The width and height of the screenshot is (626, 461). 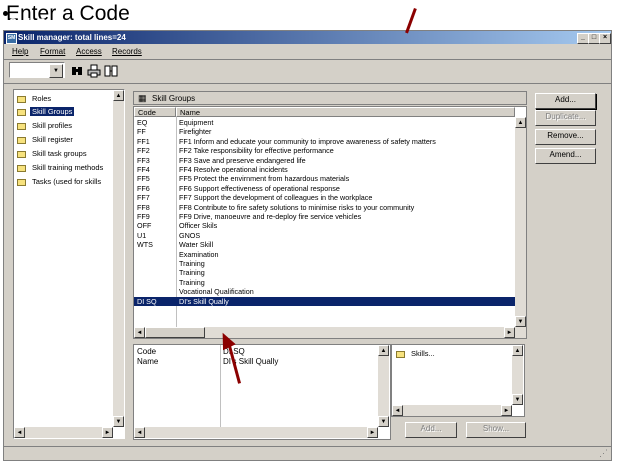 I want to click on table-row: FF3 FF3 Save and preserve endangered life, so click(x=324, y=160).